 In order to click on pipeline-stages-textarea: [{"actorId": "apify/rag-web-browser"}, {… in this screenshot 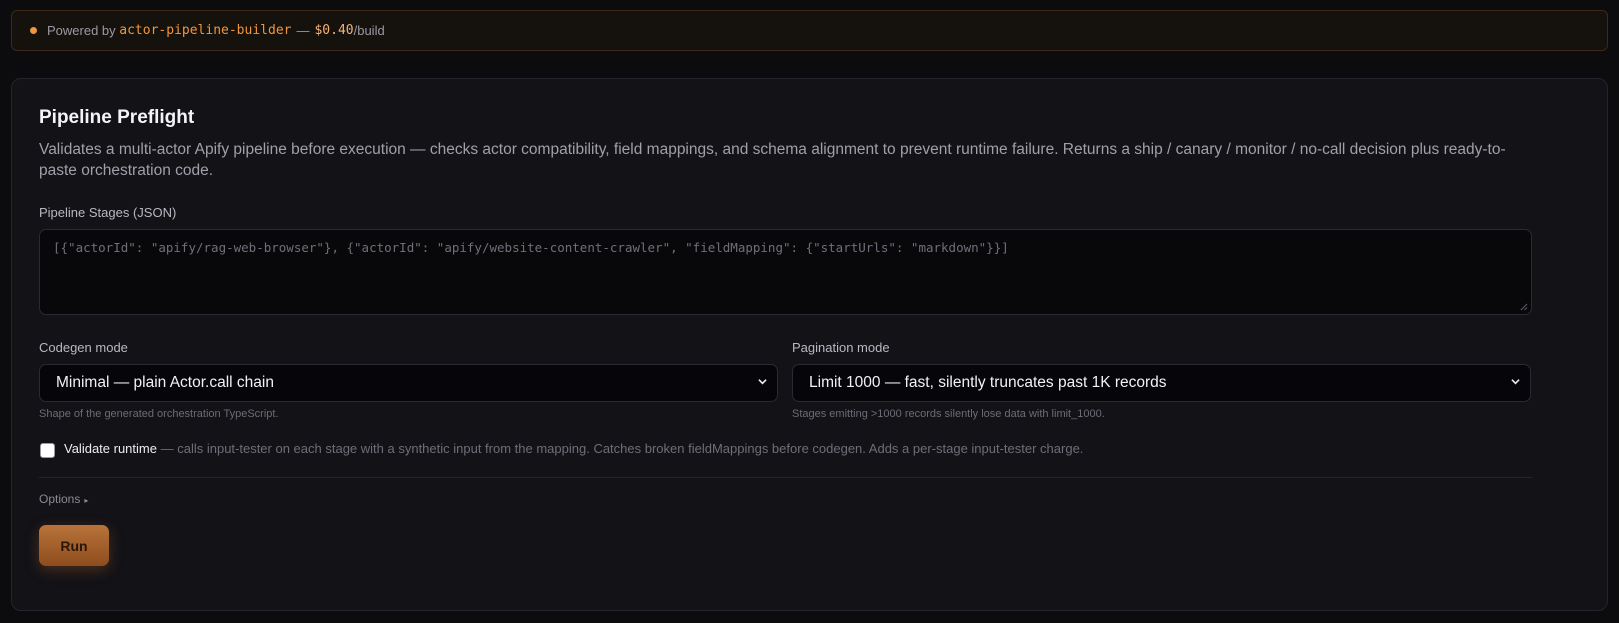, I will do `click(785, 272)`.